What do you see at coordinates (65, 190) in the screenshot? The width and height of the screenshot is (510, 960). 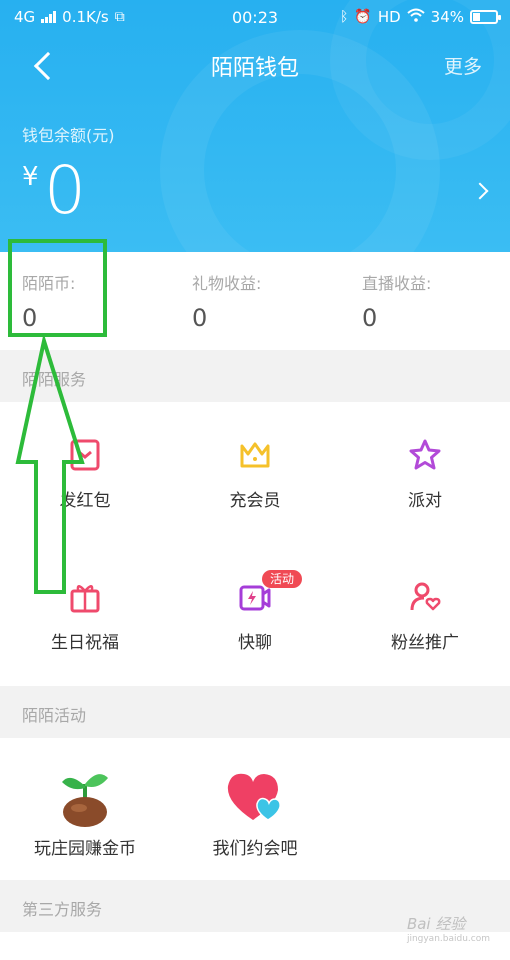 I see `balance-value: 0` at bounding box center [65, 190].